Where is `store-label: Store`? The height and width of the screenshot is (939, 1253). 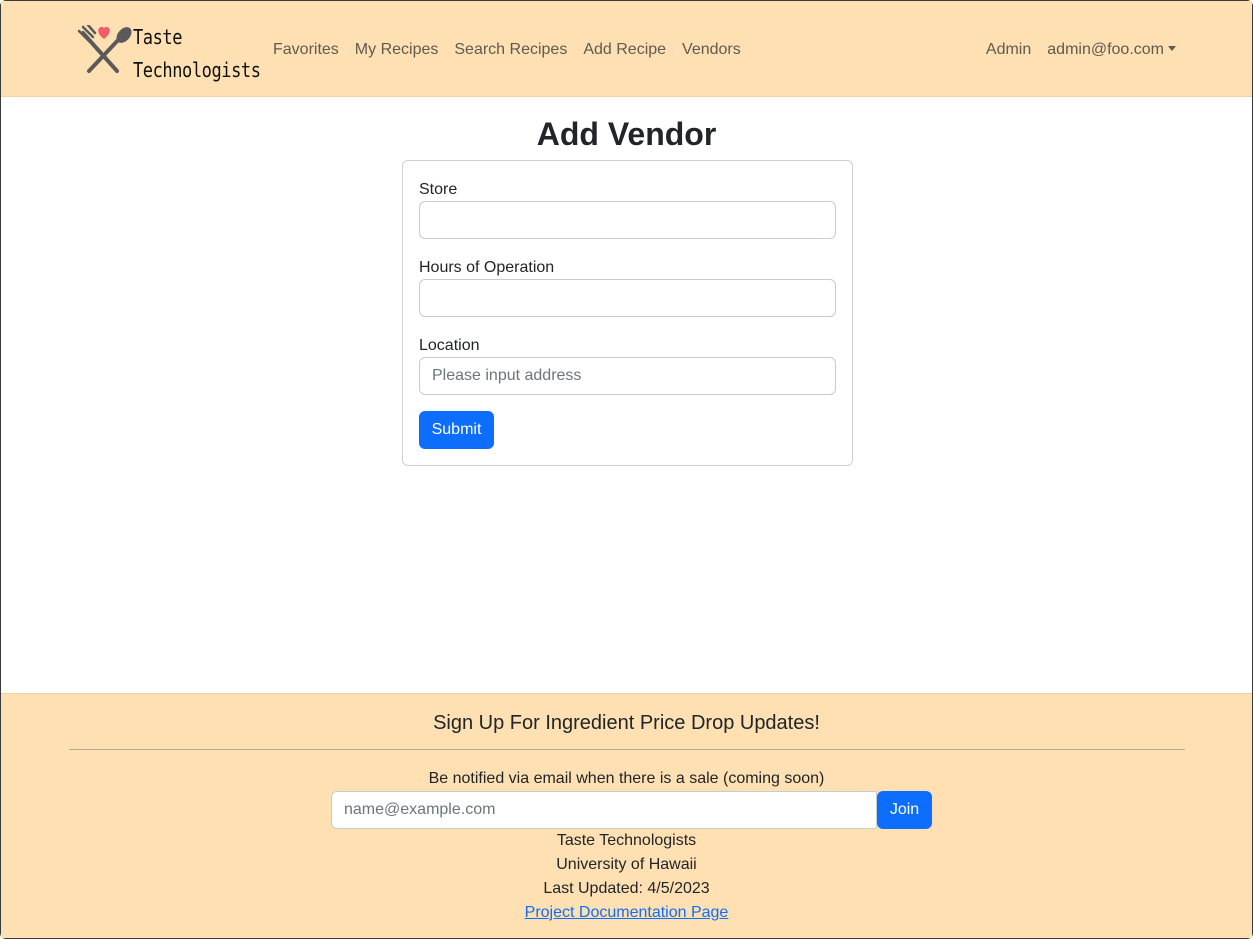
store-label: Store is located at coordinates (438, 189).